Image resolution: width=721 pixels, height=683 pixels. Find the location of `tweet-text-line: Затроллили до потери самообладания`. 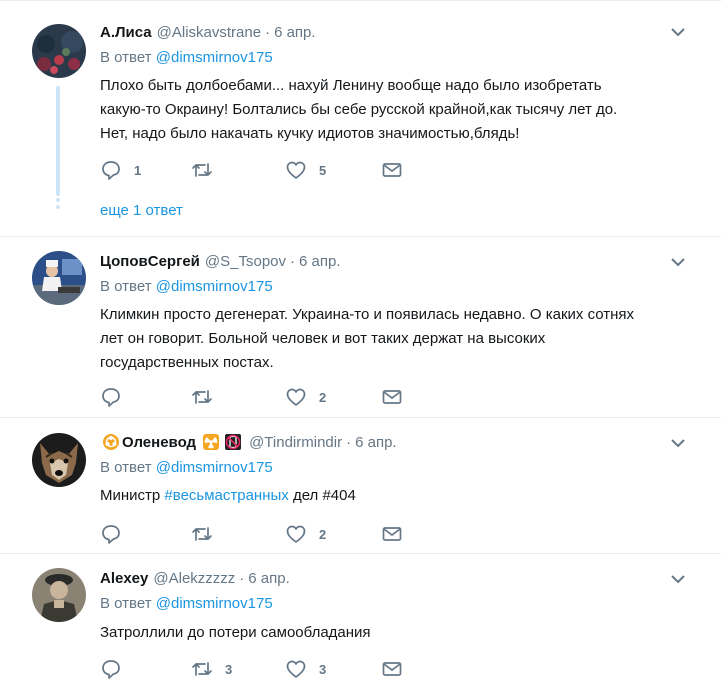

tweet-text-line: Затроллили до потери самообладания is located at coordinates (235, 632).